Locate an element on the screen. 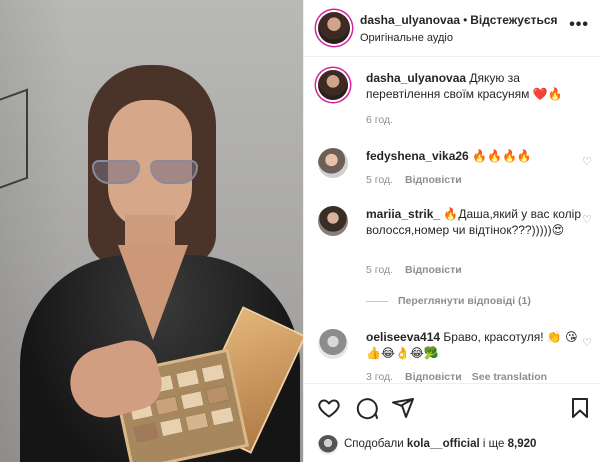 The image size is (600, 462). caption-meta: 6 год. is located at coordinates (379, 120).